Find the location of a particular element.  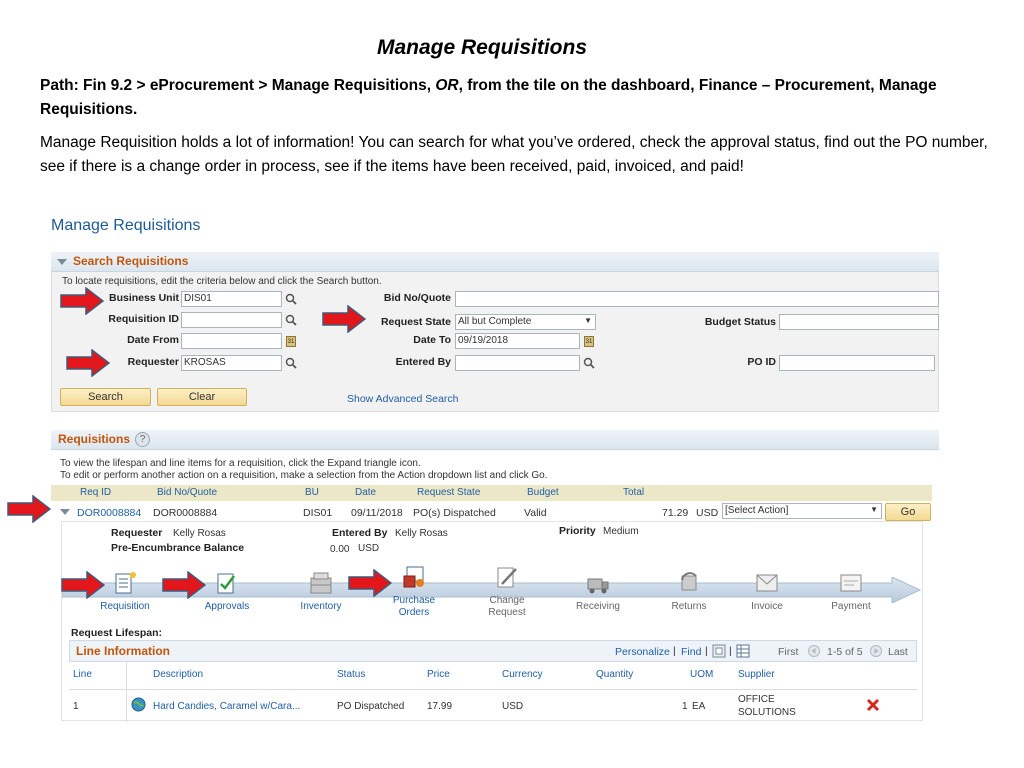

lifecycle-purchase-orders-label: Purchase Orders is located at coordinates (414, 607).